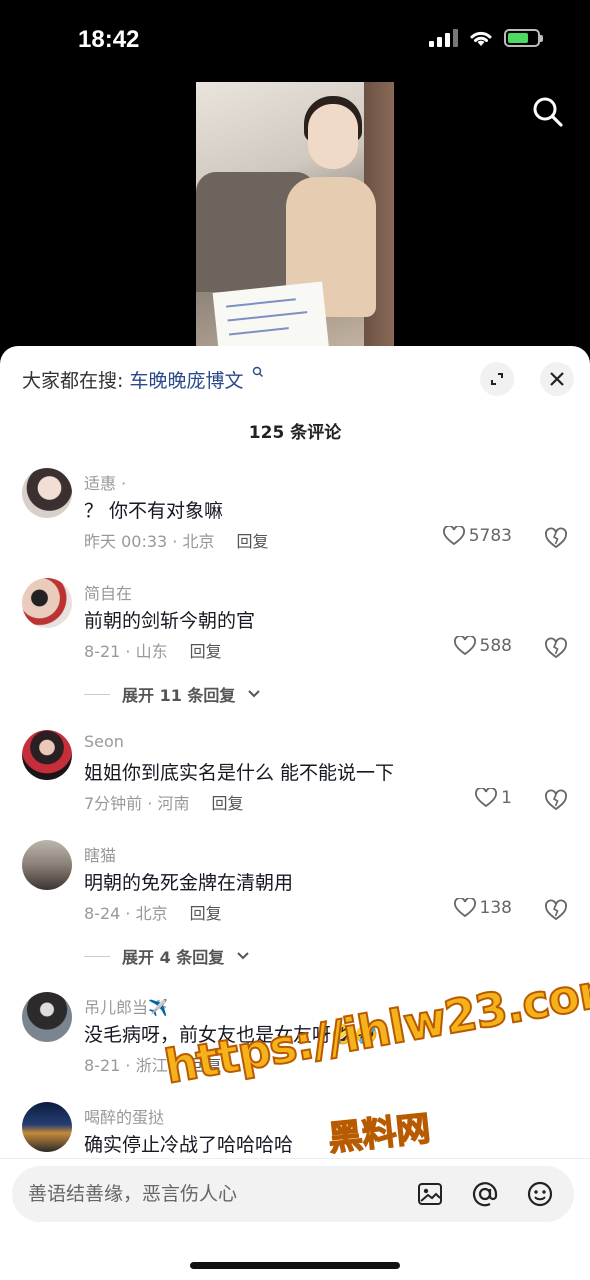  What do you see at coordinates (126, 1065) in the screenshot?
I see `comment-time-location: 8-21 · 浙江` at bounding box center [126, 1065].